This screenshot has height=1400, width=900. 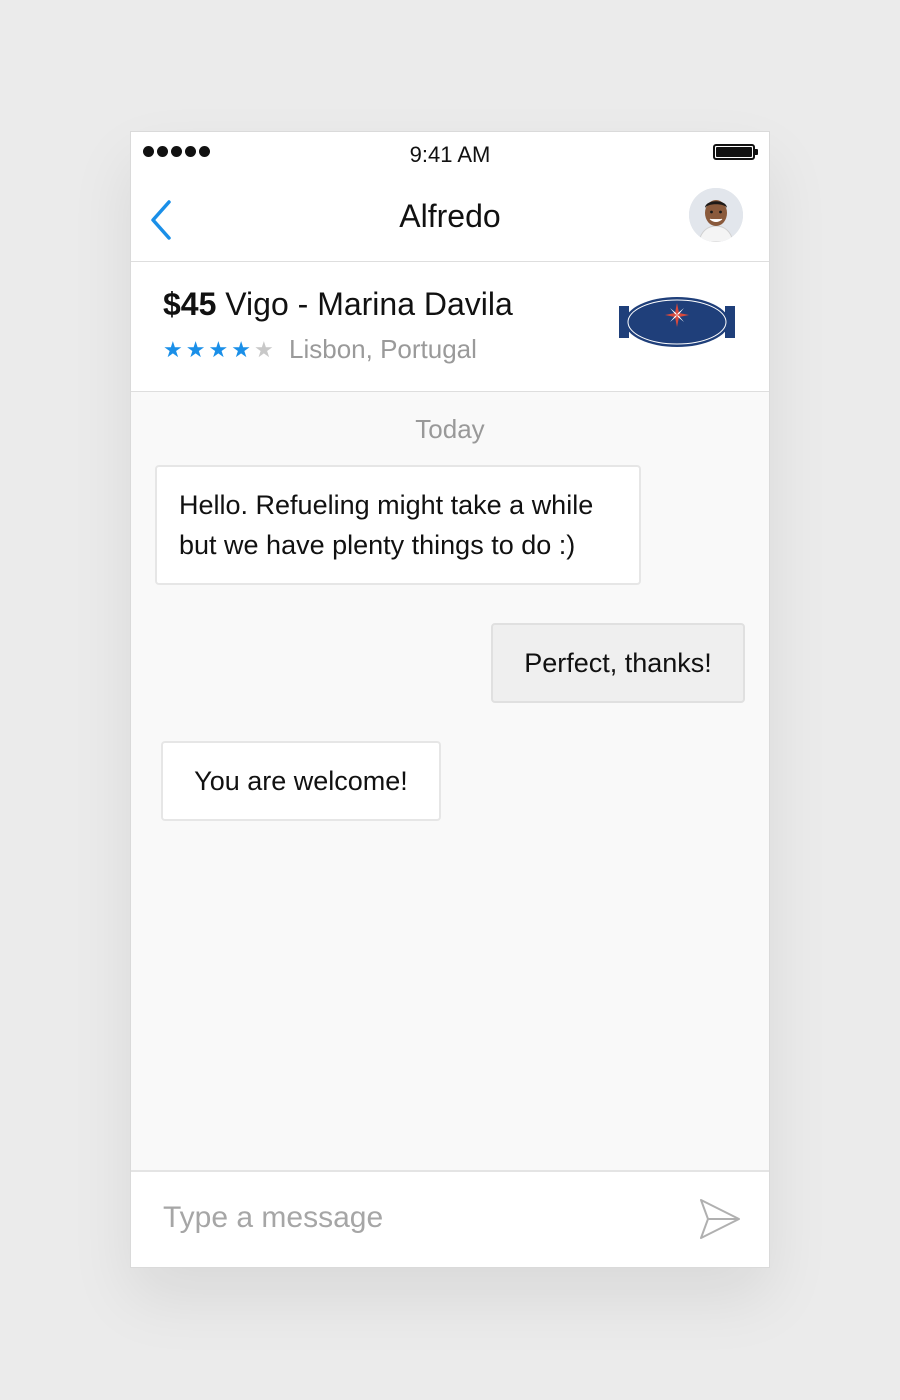 What do you see at coordinates (190, 304) in the screenshot?
I see `listing-price: $45` at bounding box center [190, 304].